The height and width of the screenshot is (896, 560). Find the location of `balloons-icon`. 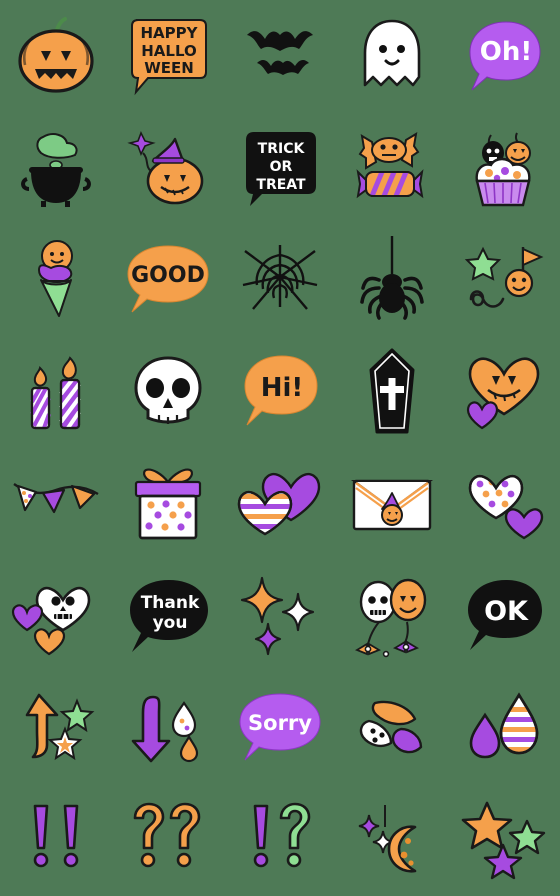

balloons-icon is located at coordinates (390, 618).